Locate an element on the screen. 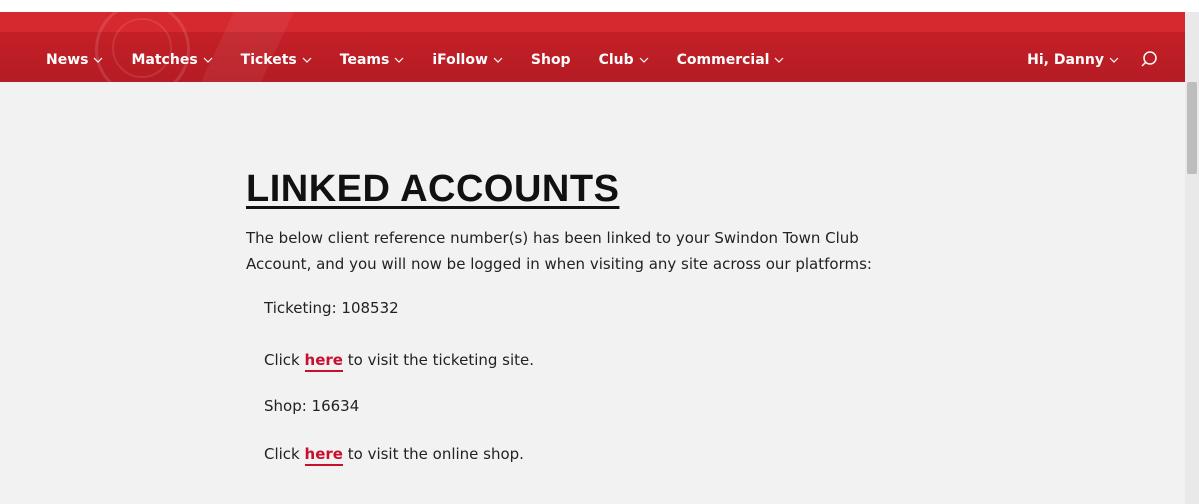 The width and height of the screenshot is (1199, 504). nav-item-label: News is located at coordinates (67, 60).